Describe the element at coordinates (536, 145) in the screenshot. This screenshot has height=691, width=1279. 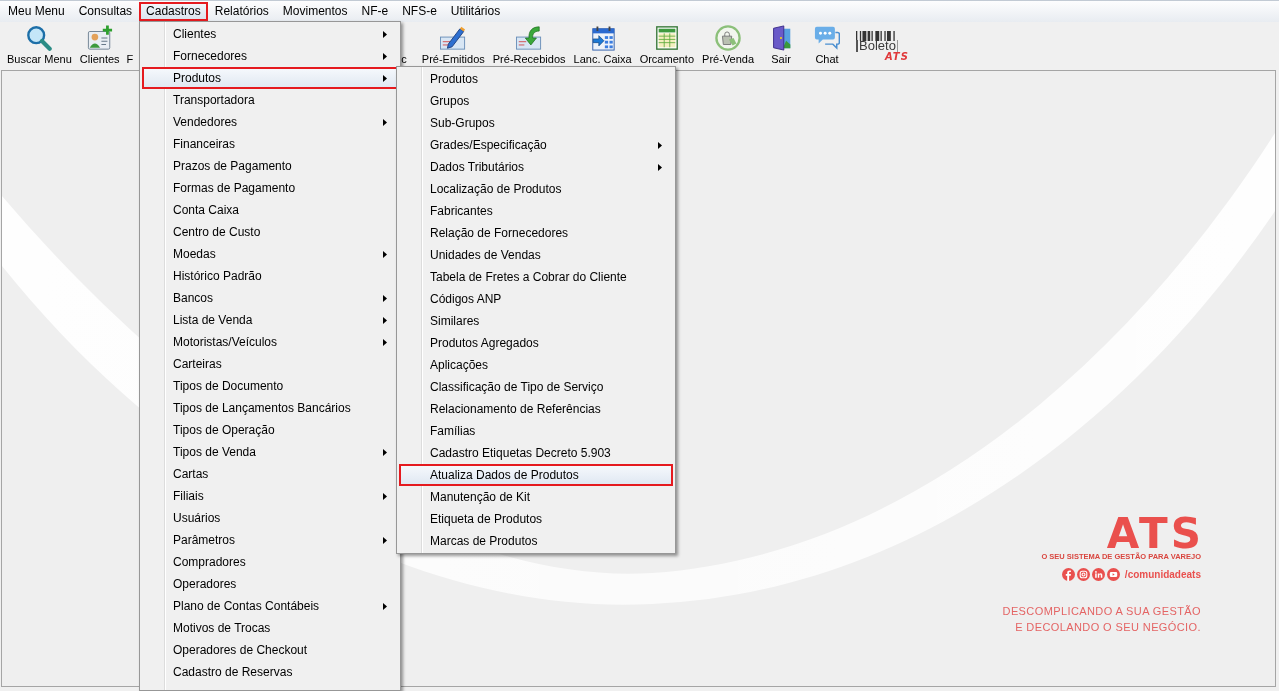
I see `menu-item: Grades/Especificação` at that location.